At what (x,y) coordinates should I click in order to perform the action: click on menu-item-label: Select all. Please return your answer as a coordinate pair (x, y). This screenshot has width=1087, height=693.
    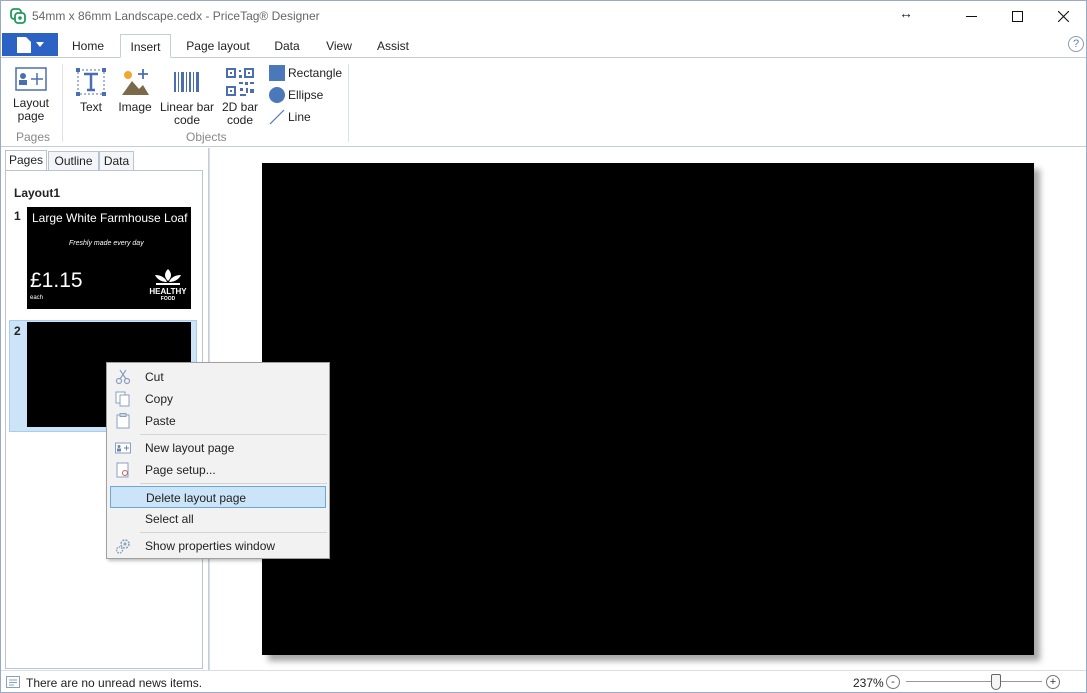
    Looking at the image, I should click on (169, 519).